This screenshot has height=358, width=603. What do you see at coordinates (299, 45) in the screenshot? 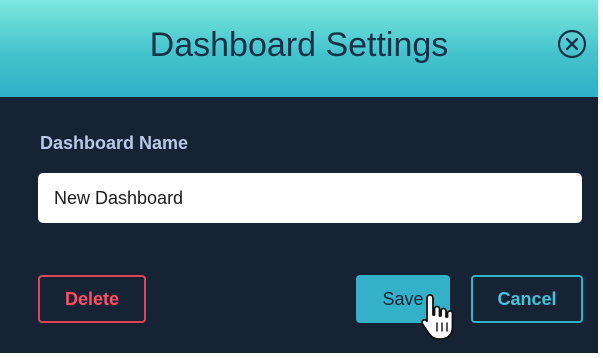
I see `dialog-title: Dashboard Settings` at bounding box center [299, 45].